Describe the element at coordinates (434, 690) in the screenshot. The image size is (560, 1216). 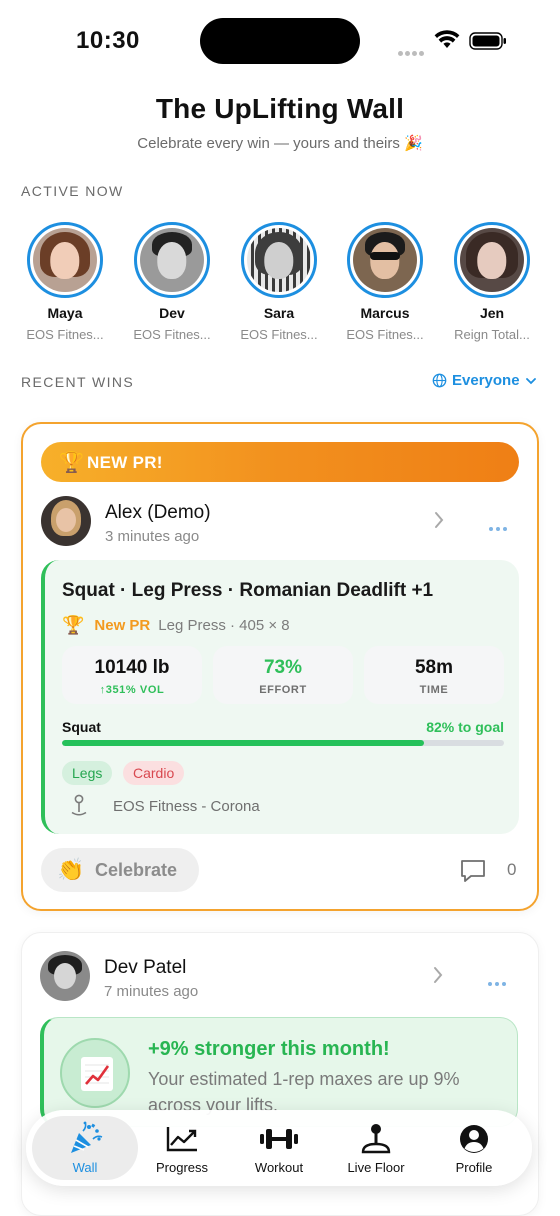
I see `stat-sub: TIME` at that location.